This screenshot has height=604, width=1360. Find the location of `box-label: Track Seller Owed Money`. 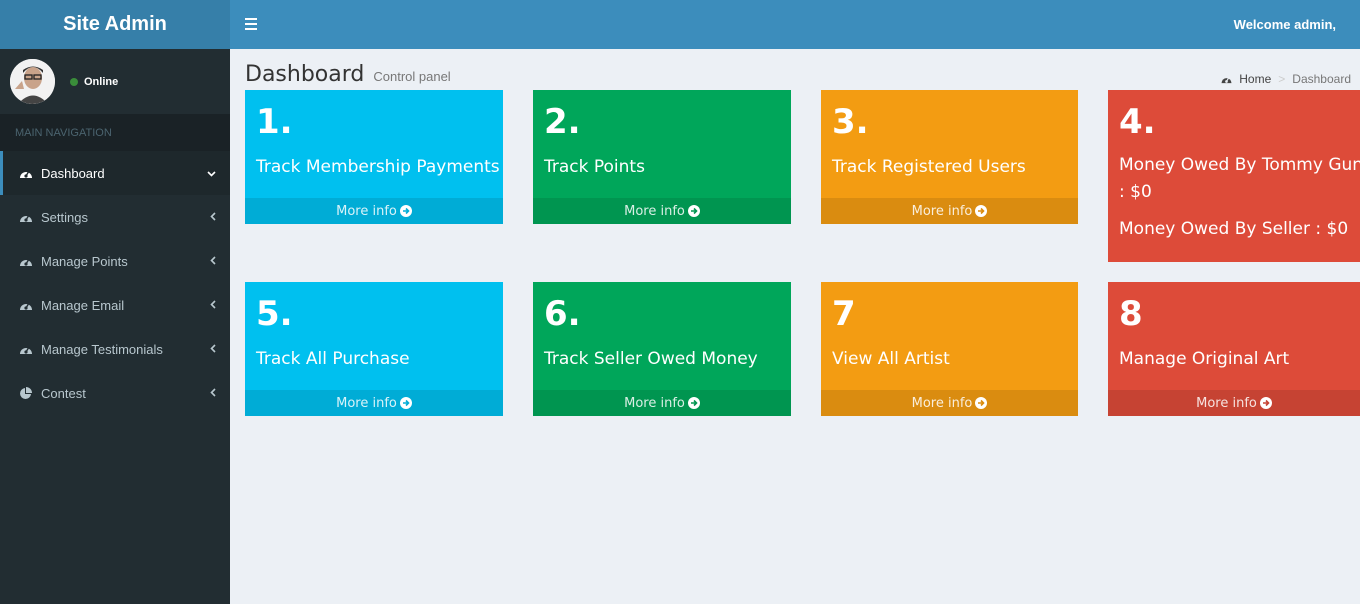

box-label: Track Seller Owed Money is located at coordinates (651, 359).